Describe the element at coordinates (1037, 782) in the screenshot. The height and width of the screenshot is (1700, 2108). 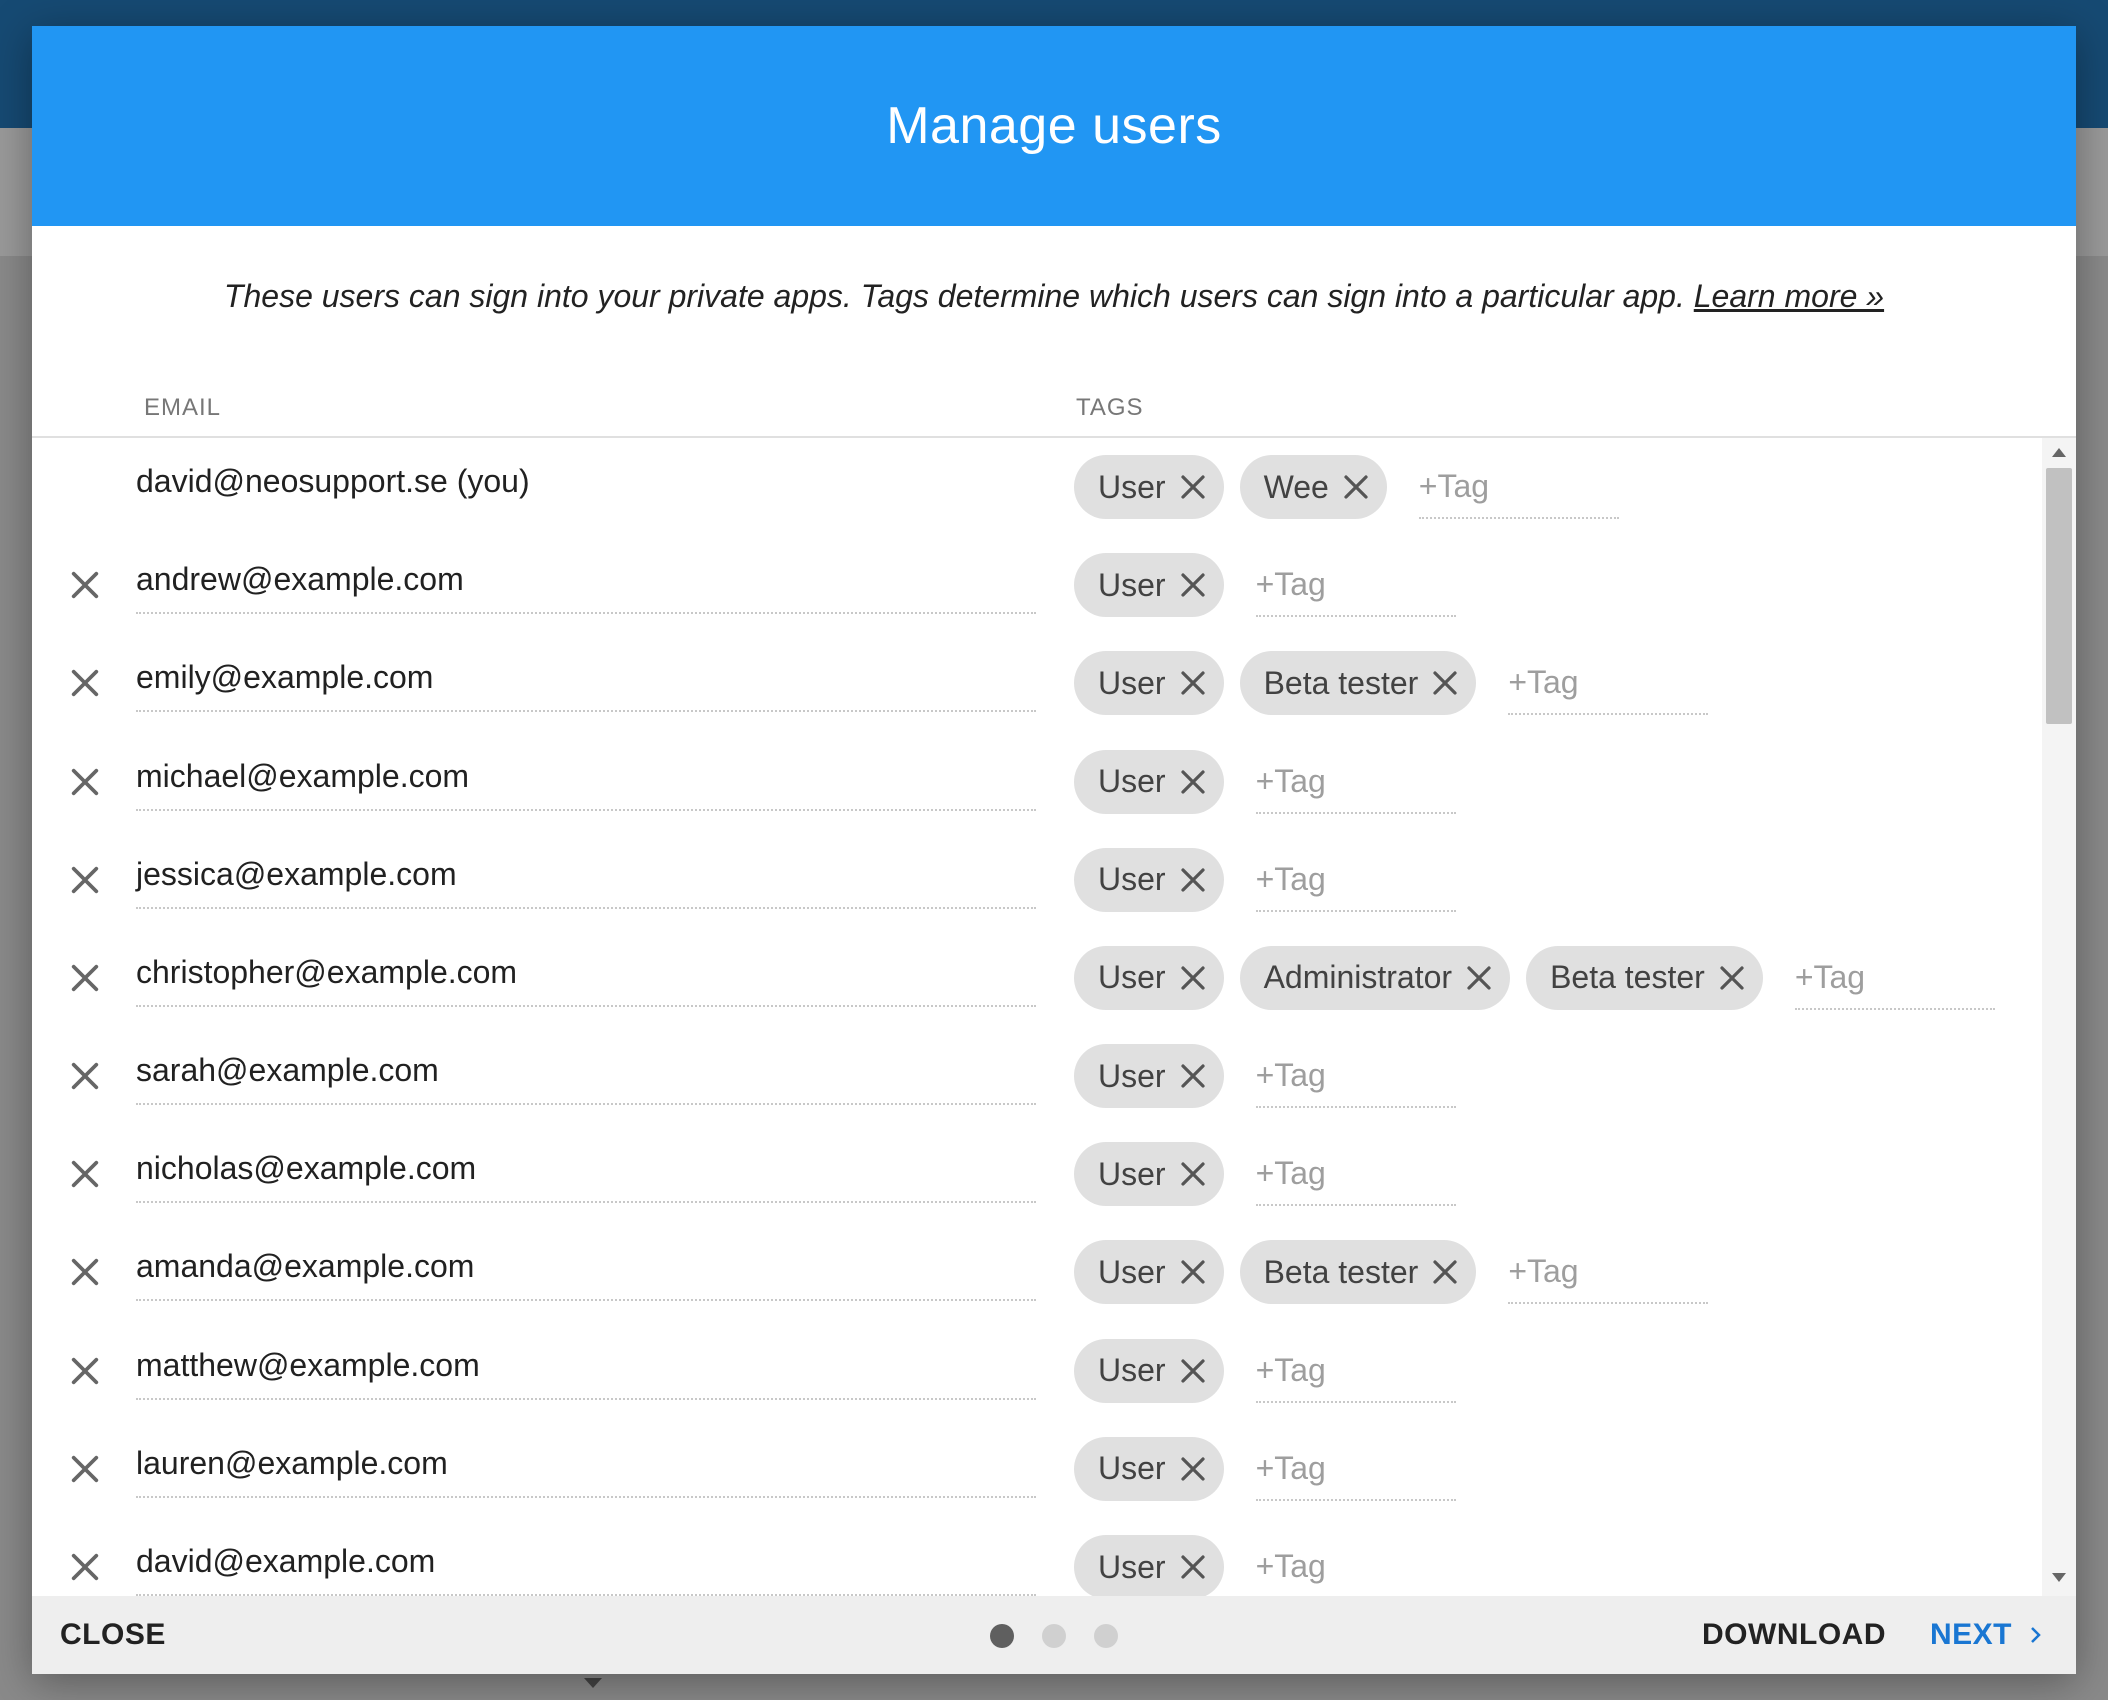
I see `user-row: michael@example.com User +Tag` at that location.